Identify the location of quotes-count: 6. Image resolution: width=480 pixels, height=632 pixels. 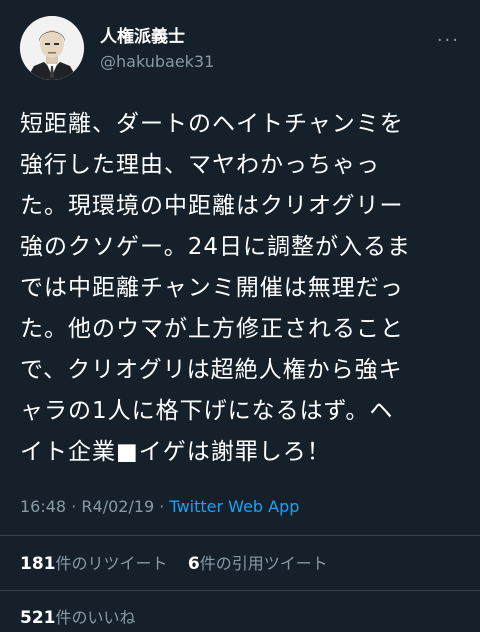
(193, 564).